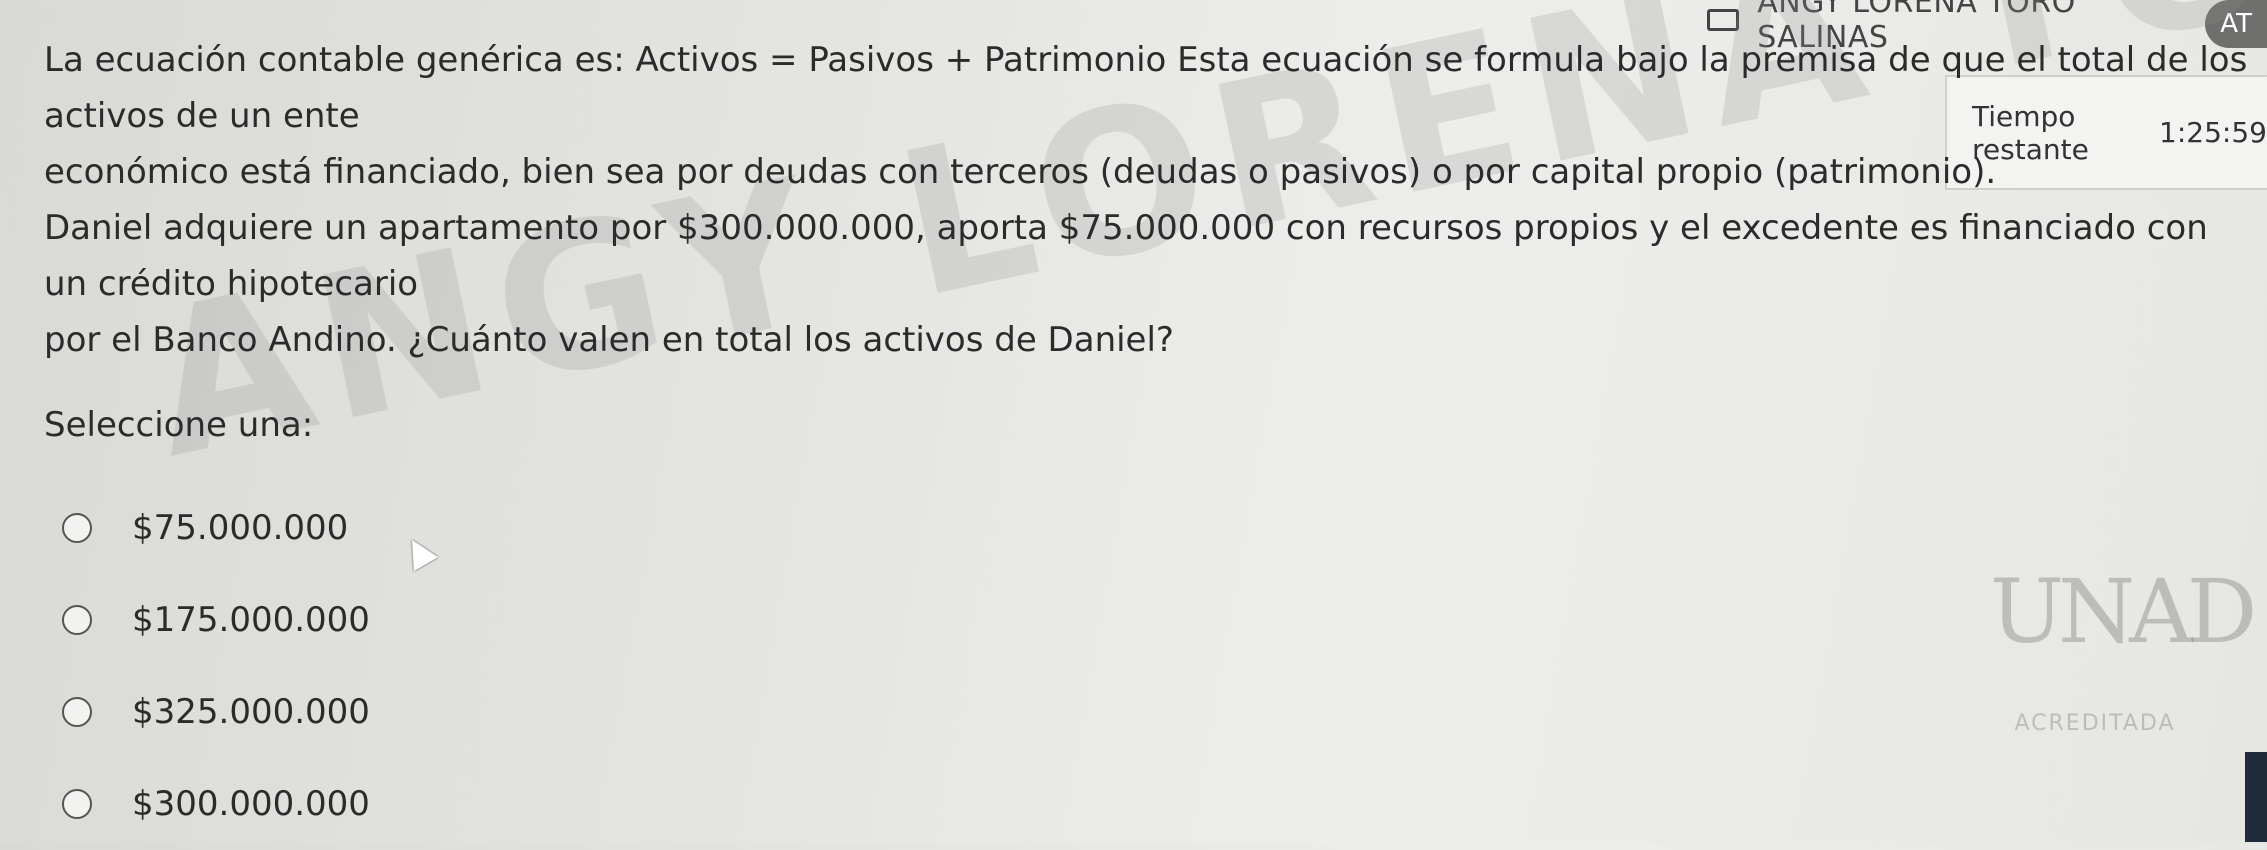  What do you see at coordinates (2123, 611) in the screenshot?
I see `logo-mark: UNAD` at bounding box center [2123, 611].